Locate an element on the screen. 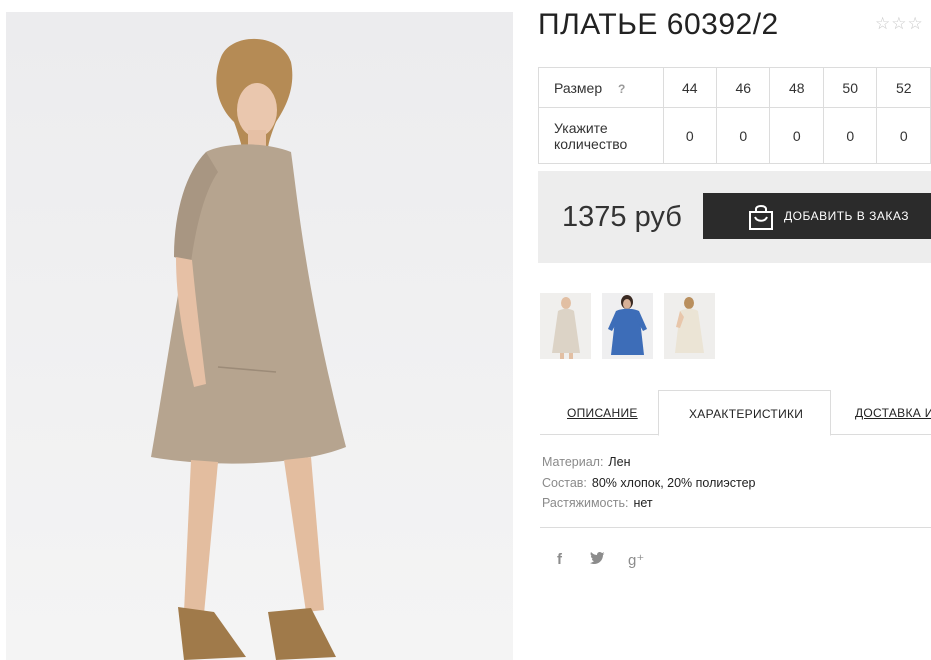  spec-material: Материал: Лен is located at coordinates (648, 462).